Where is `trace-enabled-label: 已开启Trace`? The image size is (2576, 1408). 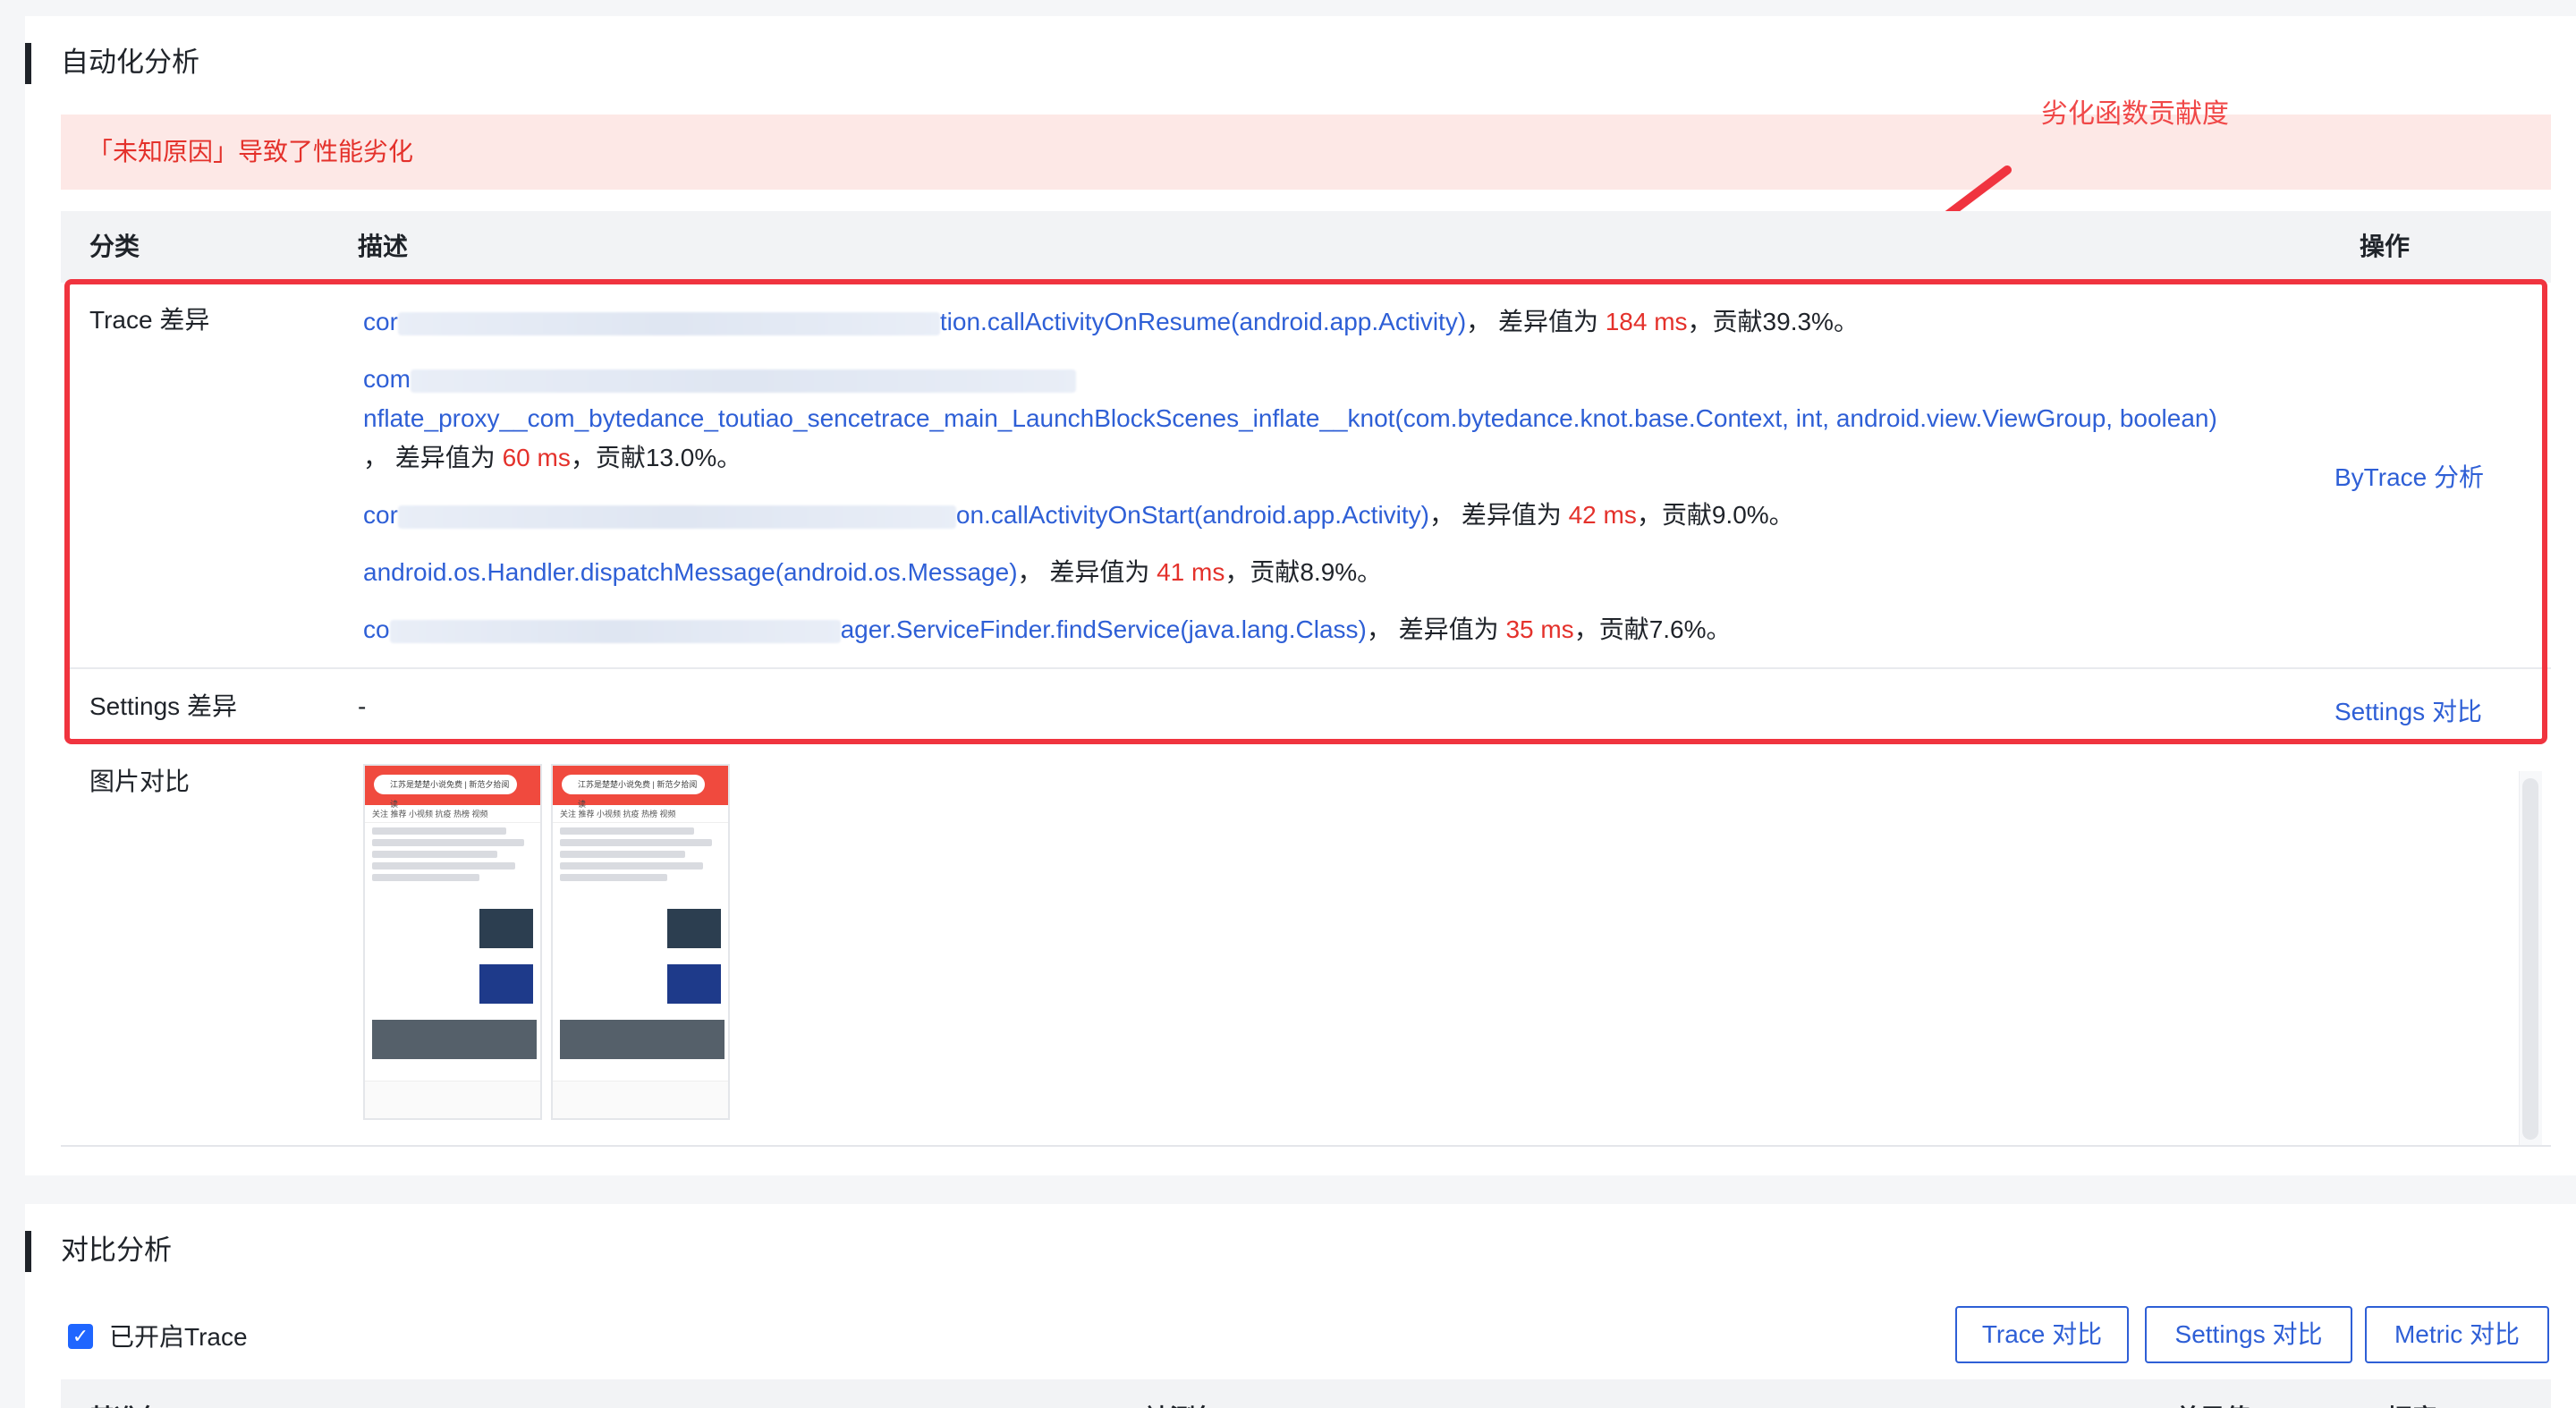
trace-enabled-label: 已开启Trace is located at coordinates (178, 1337).